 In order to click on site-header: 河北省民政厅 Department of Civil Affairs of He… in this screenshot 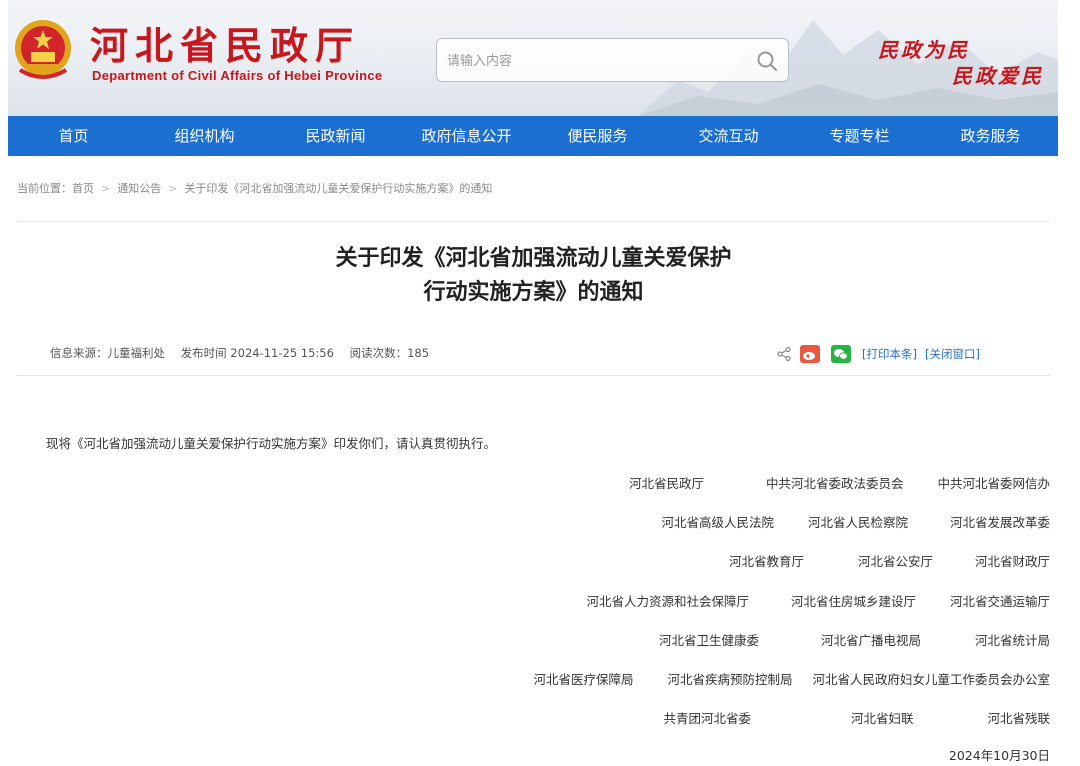, I will do `click(533, 58)`.